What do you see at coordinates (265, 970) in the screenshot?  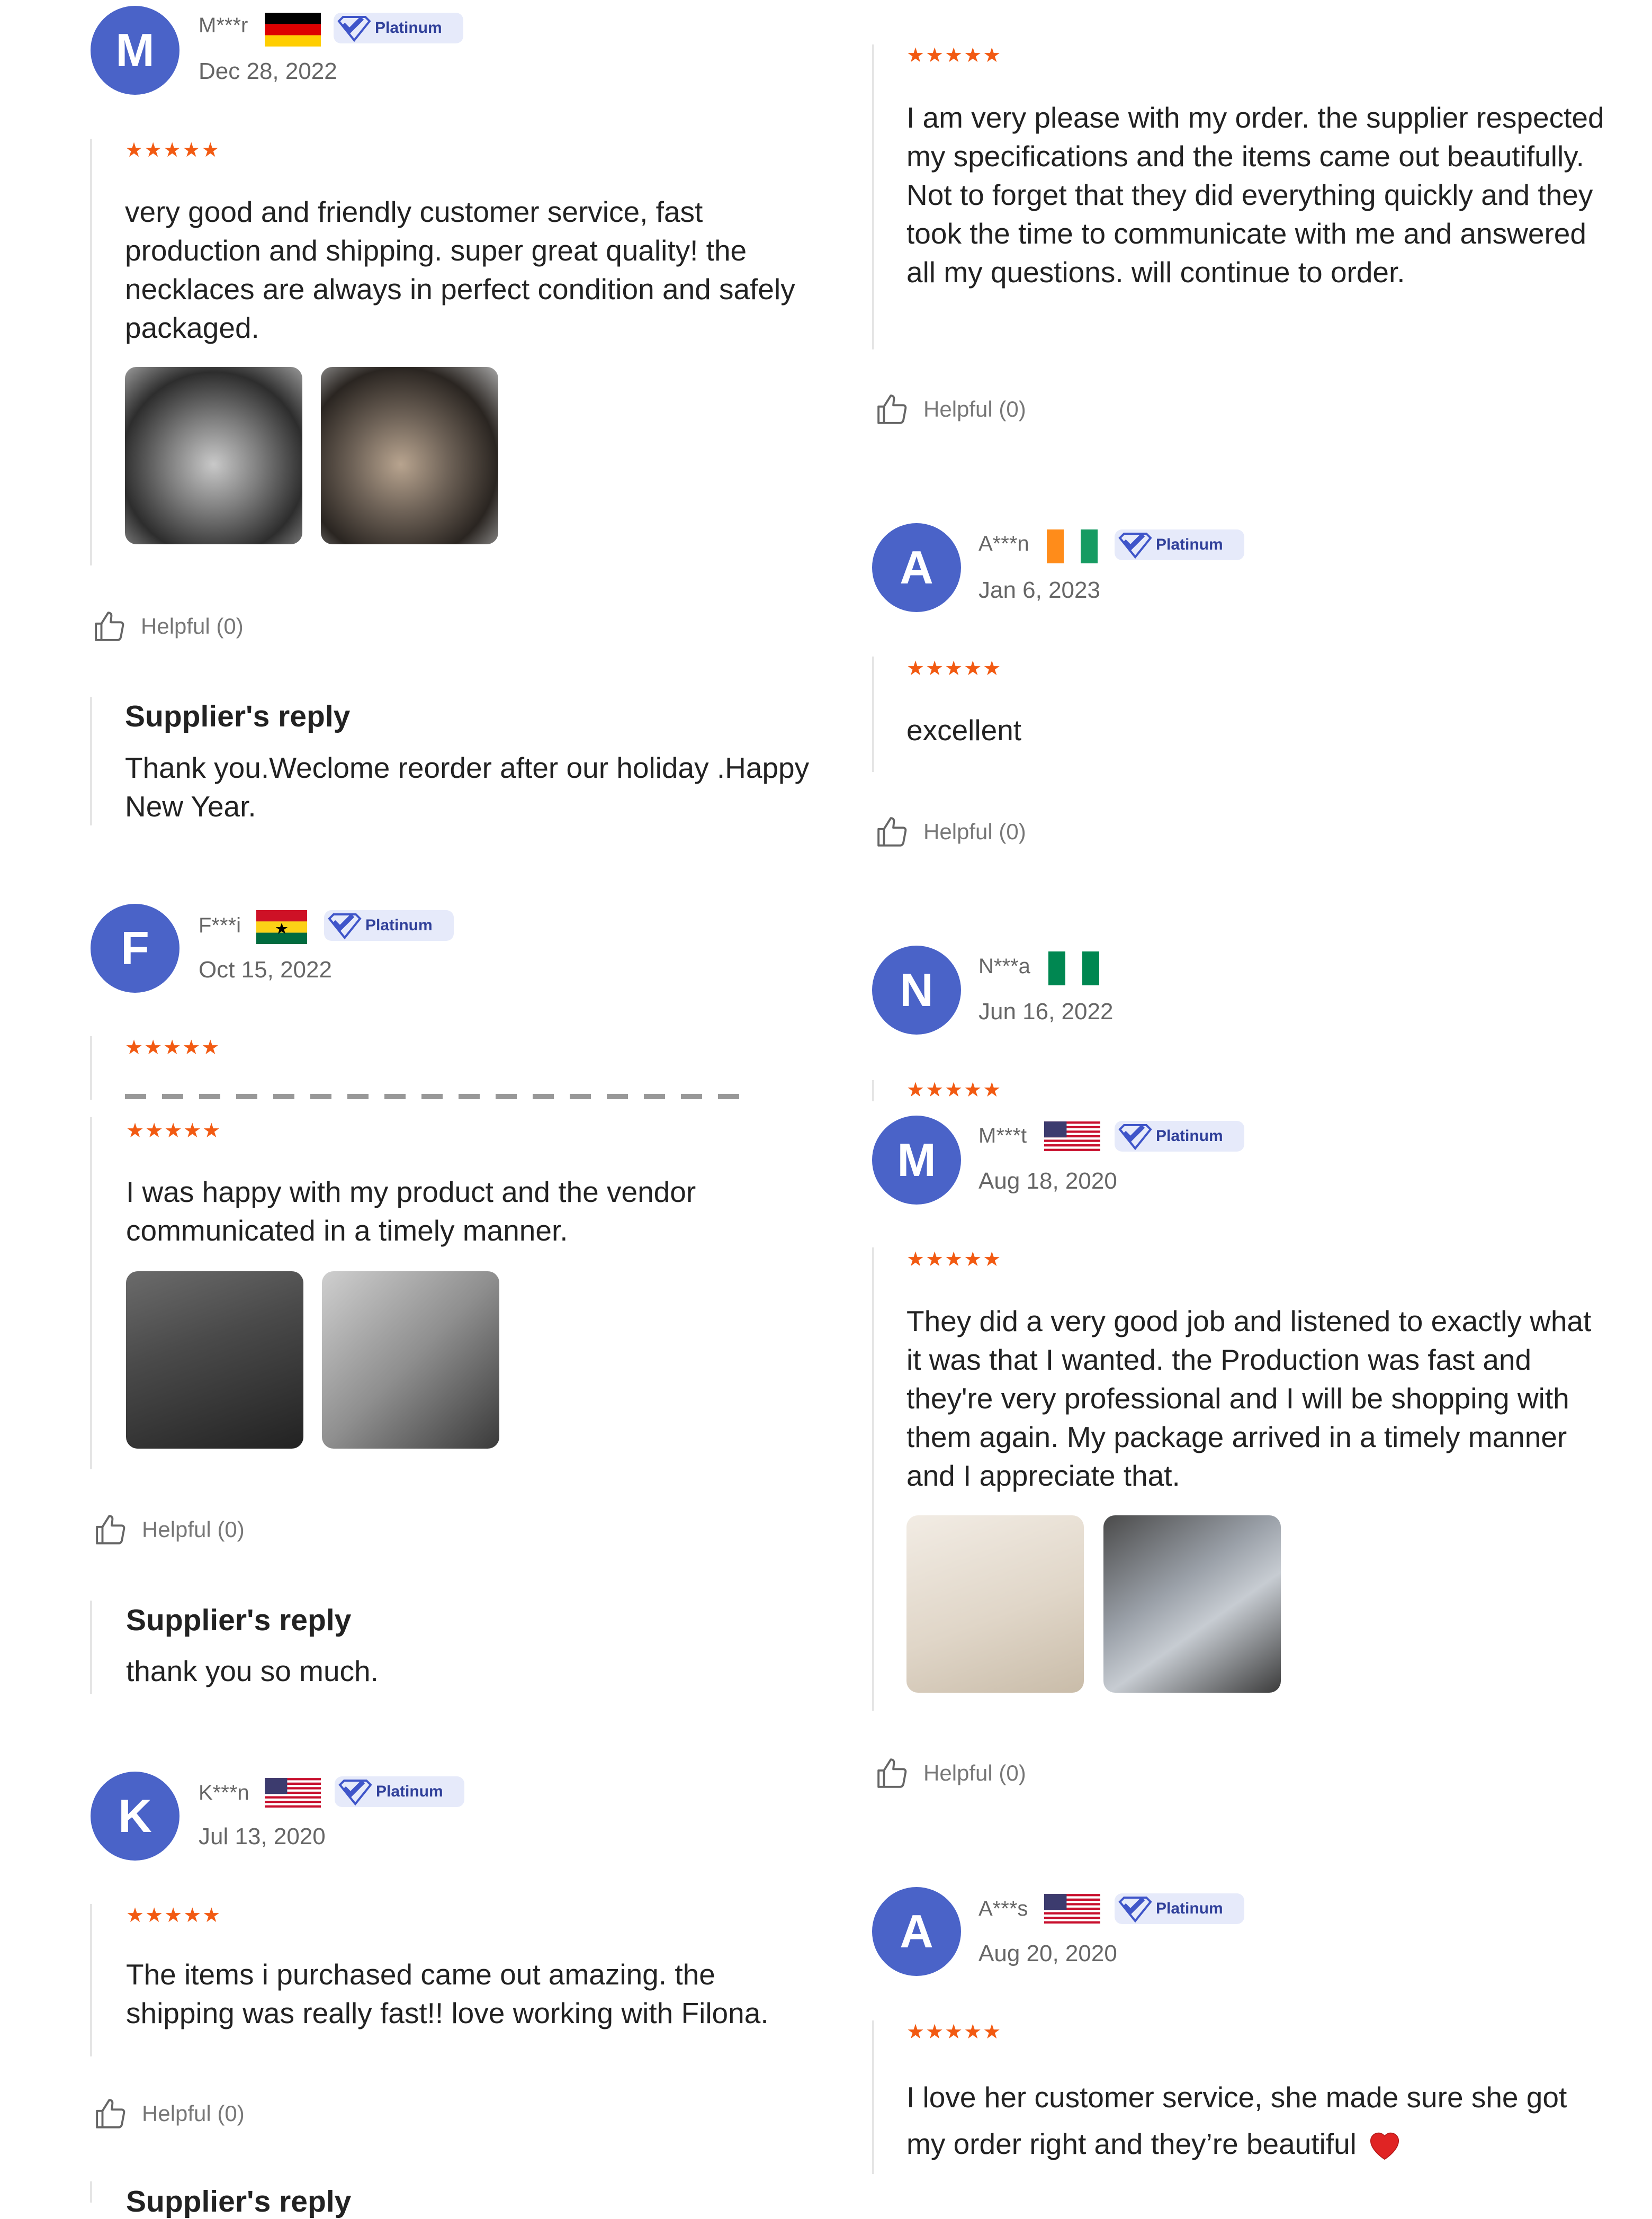 I see `review-date: Oct 15, 2022` at bounding box center [265, 970].